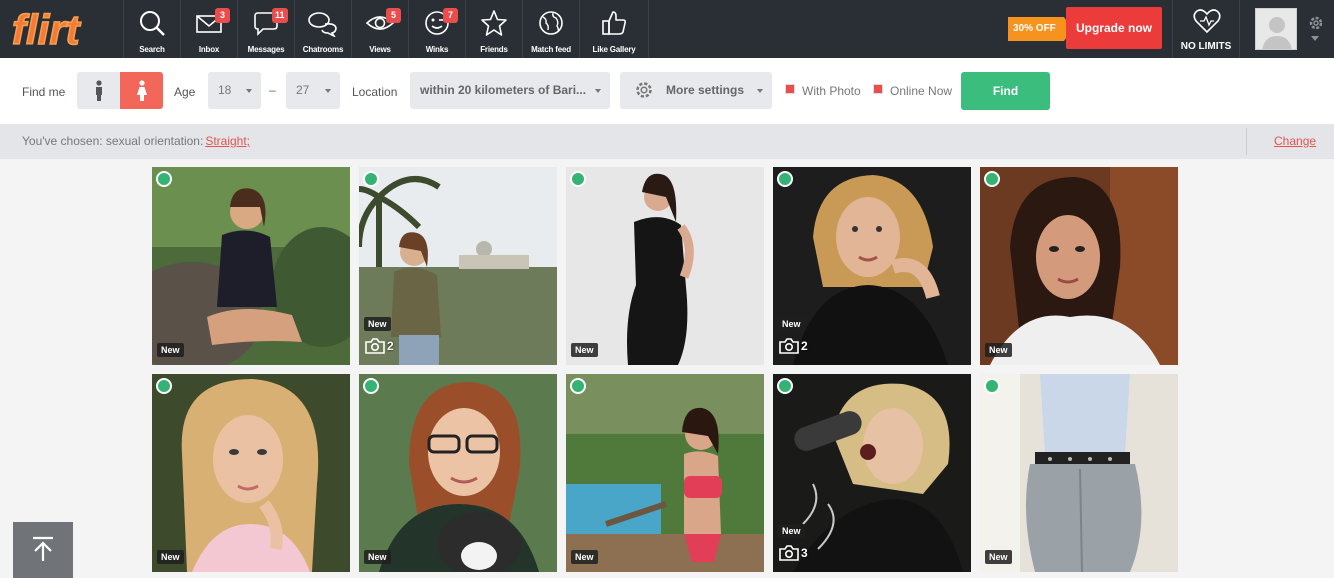 The image size is (1334, 578). What do you see at coordinates (1206, 29) in the screenshot?
I see `no-limits-button: NO LIMITS` at bounding box center [1206, 29].